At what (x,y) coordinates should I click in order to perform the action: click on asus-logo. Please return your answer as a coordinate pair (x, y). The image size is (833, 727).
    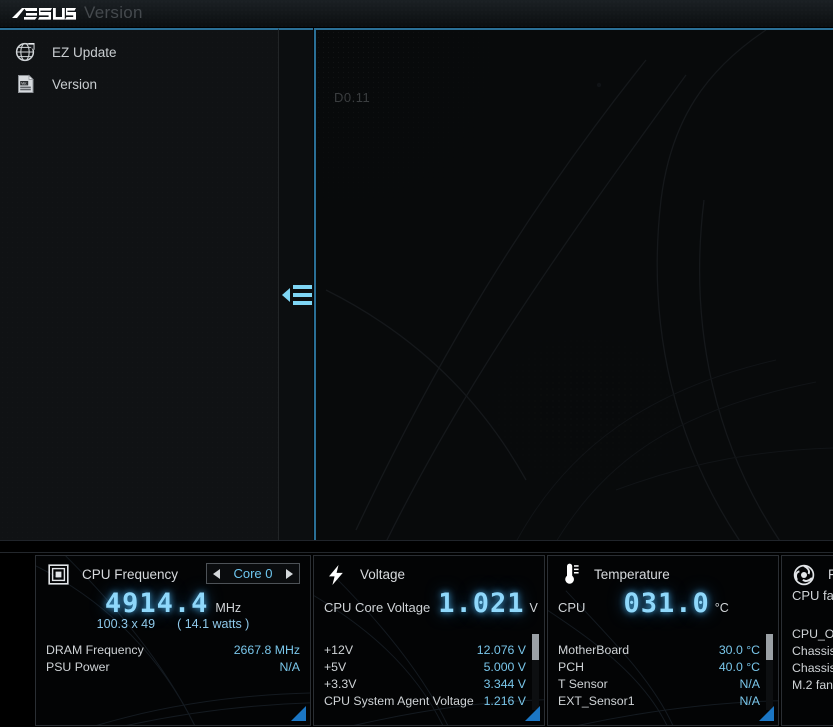
    Looking at the image, I should click on (43, 13).